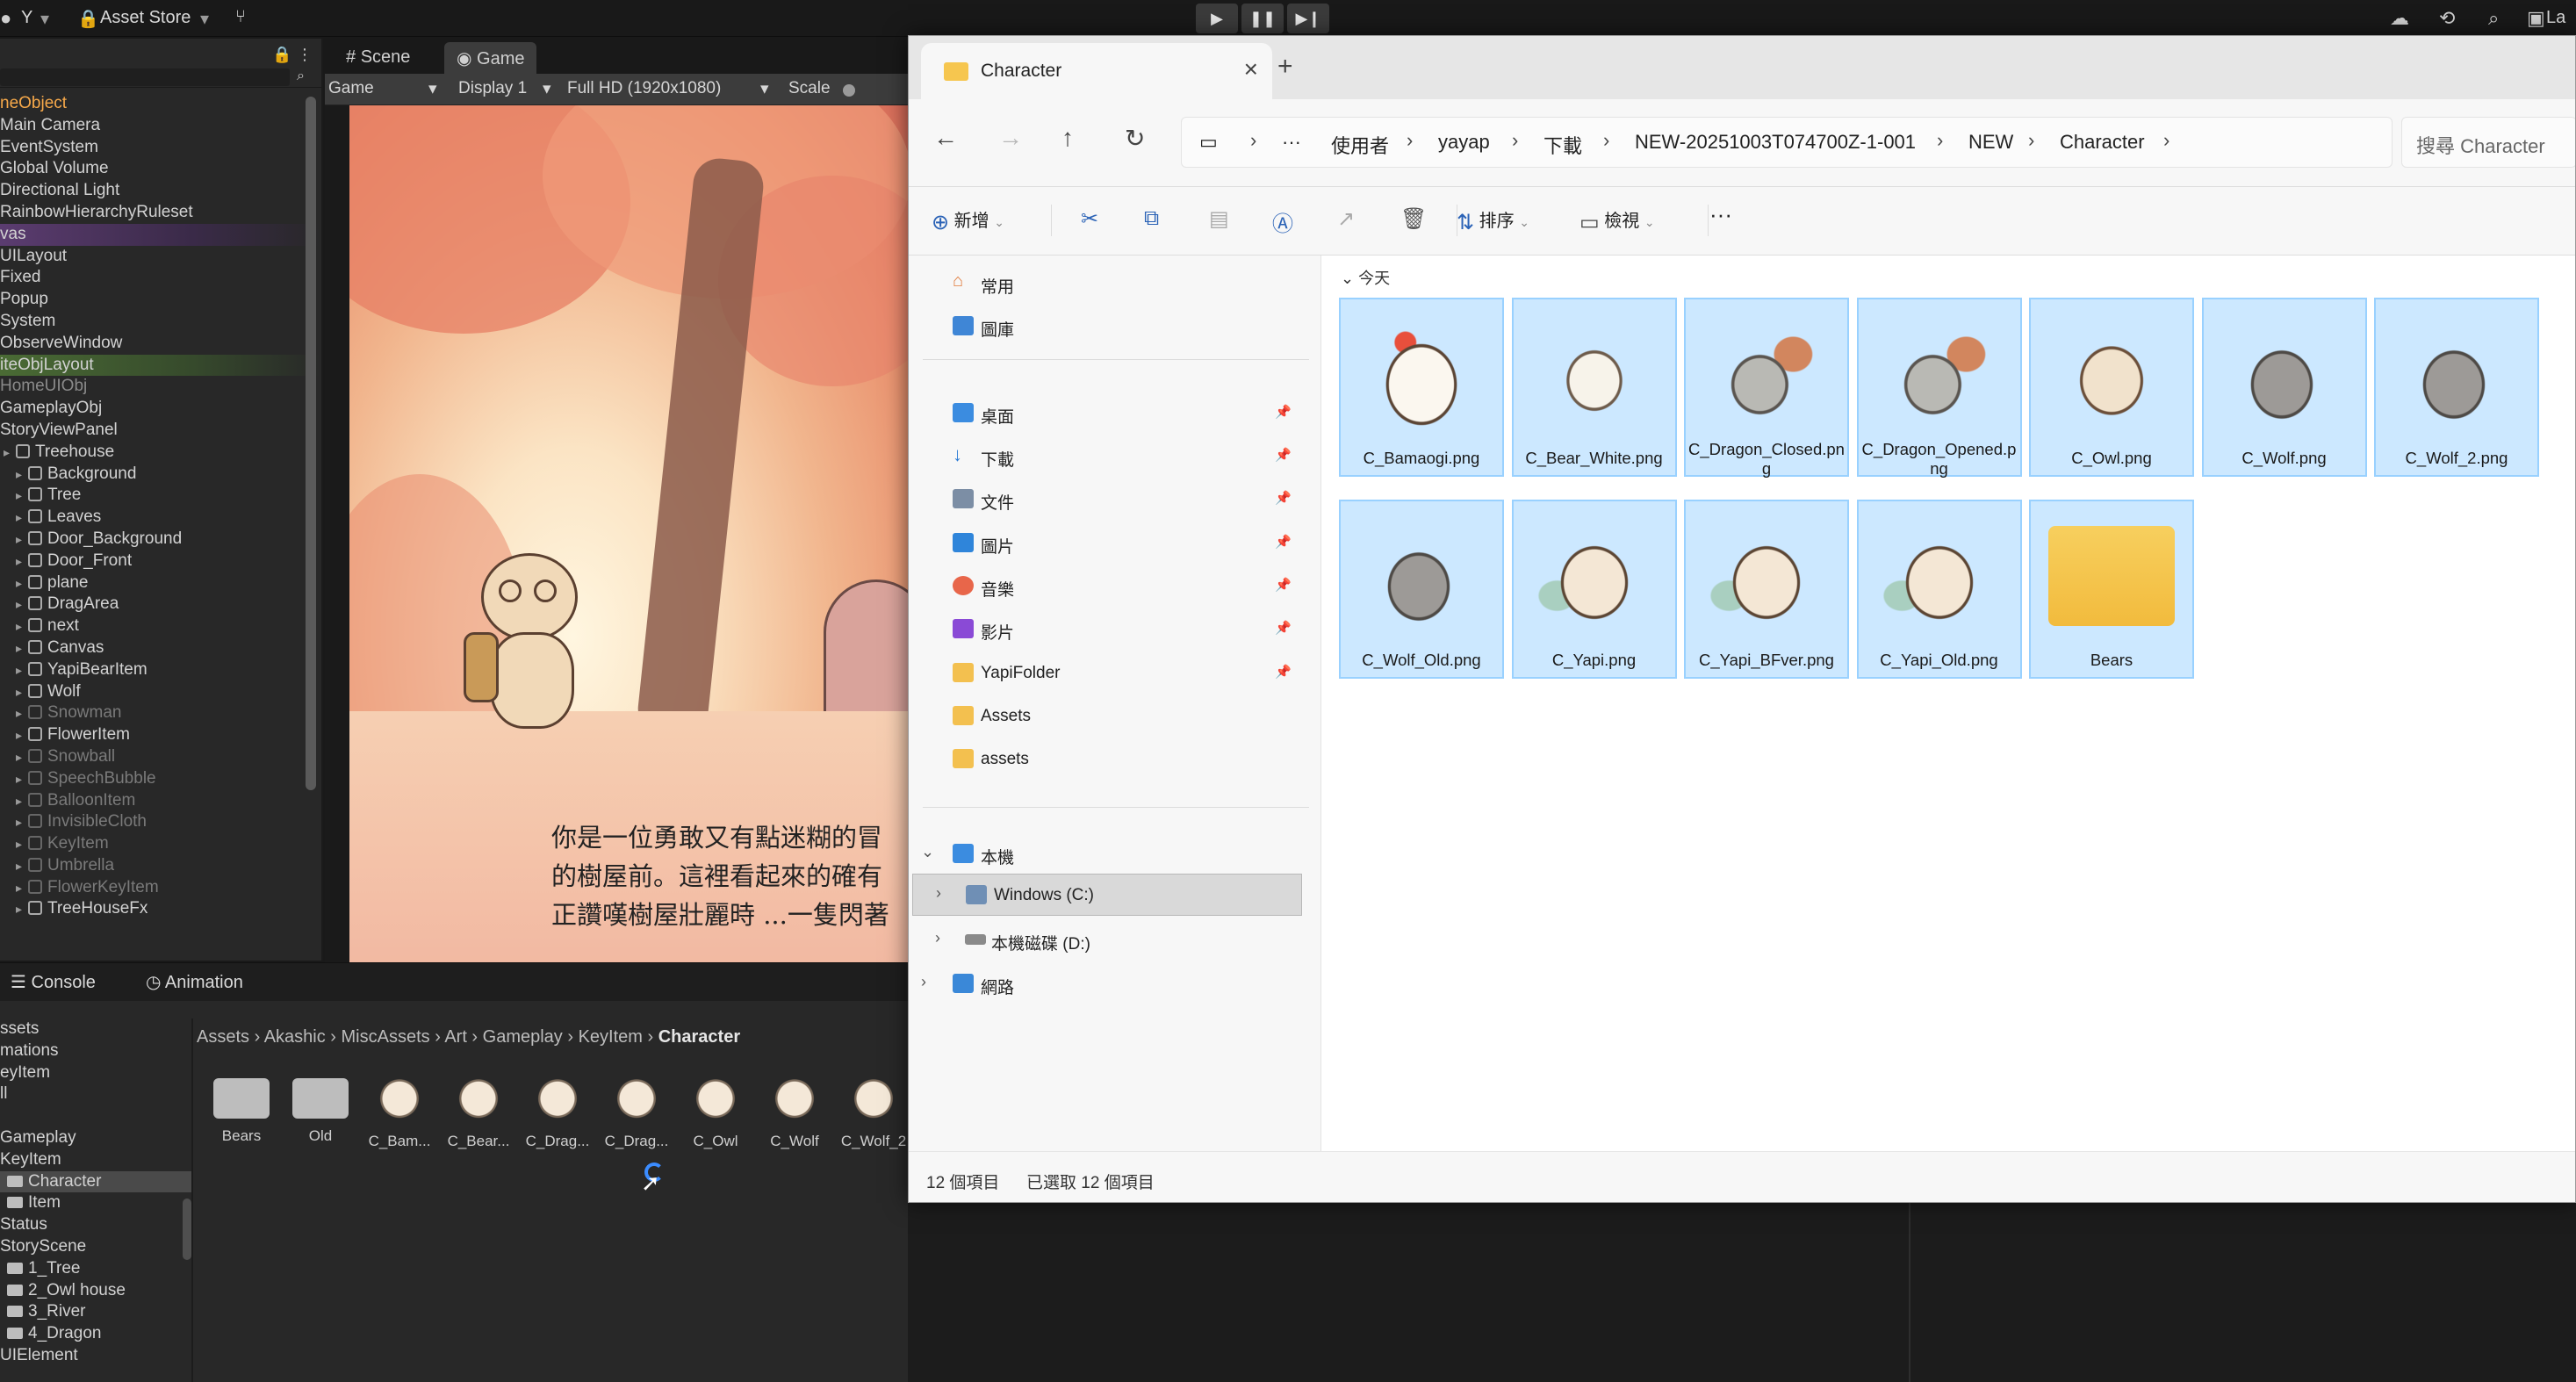  What do you see at coordinates (95, 1203) in the screenshot?
I see `project-folder-item: Item` at bounding box center [95, 1203].